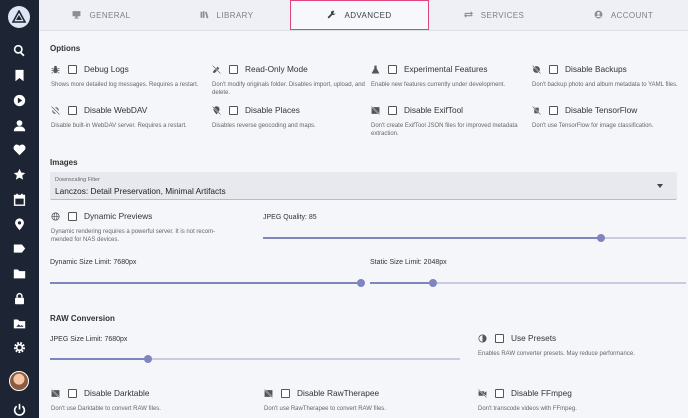  What do you see at coordinates (553, 110) in the screenshot?
I see `disable-tensorflow-checkbox` at bounding box center [553, 110].